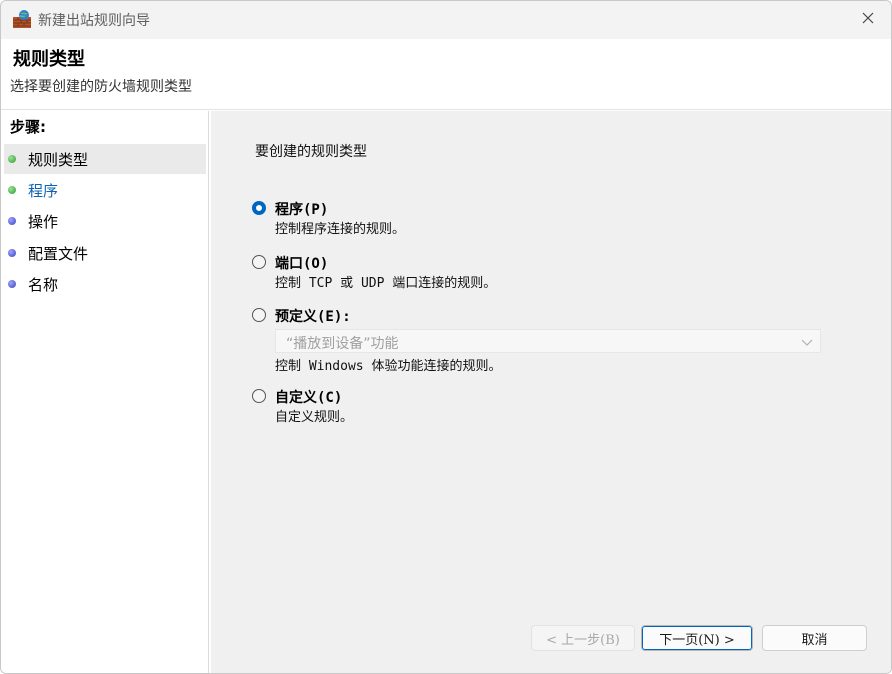 This screenshot has width=892, height=674. I want to click on page-subtitle: 选择要创建的防火墙规则类型, so click(101, 87).